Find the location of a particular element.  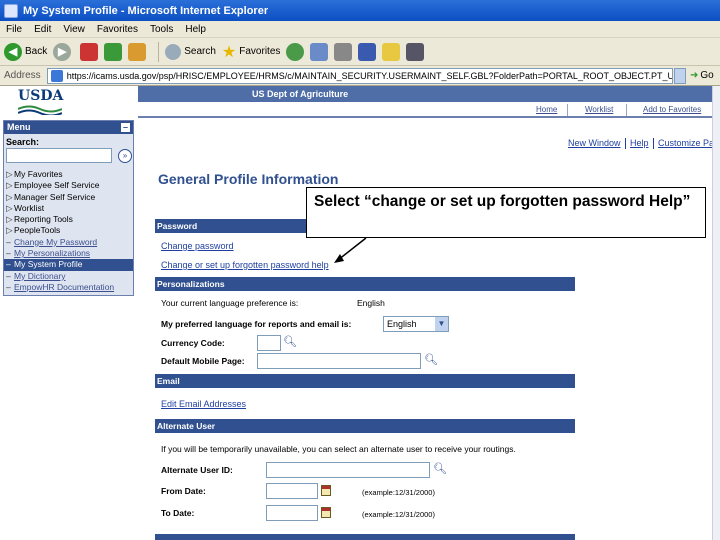

menu-view: View is located at coordinates (74, 29).